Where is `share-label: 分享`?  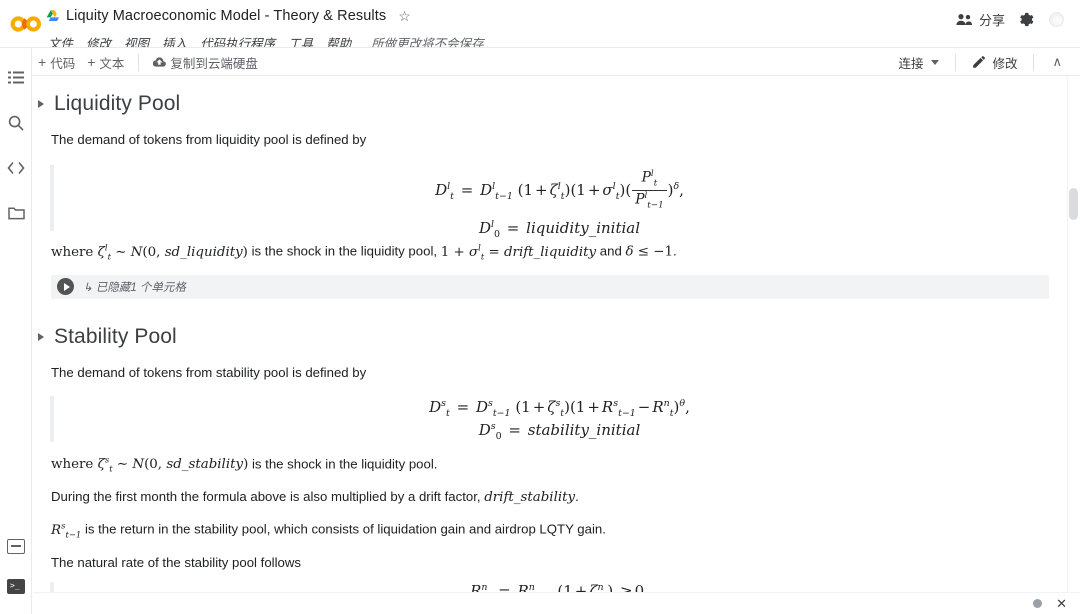 share-label: 分享 is located at coordinates (991, 20).